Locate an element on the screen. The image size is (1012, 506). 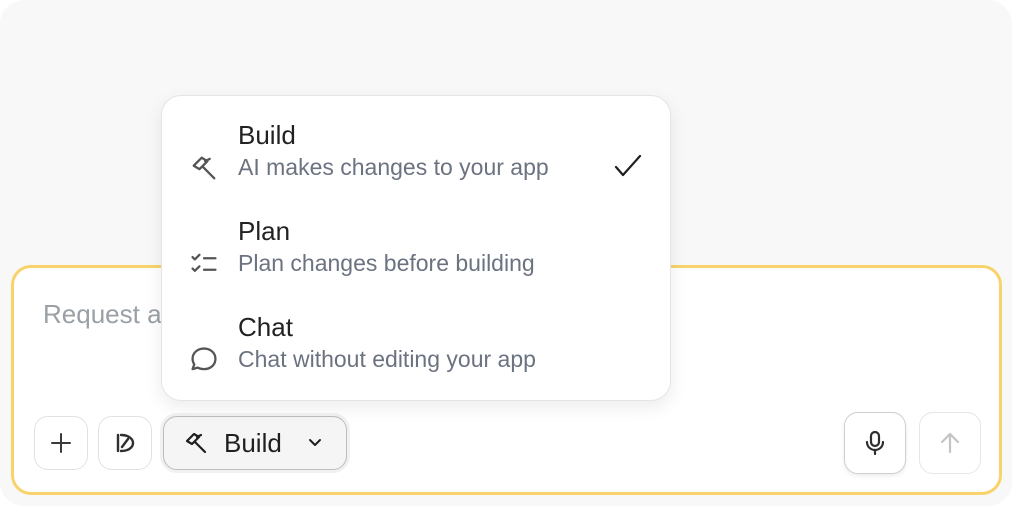
mode-option-description: Chat without editing your app is located at coordinates (387, 359).